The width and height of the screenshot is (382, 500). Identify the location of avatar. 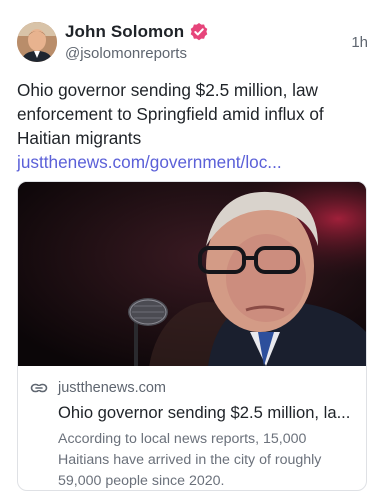
(37, 42).